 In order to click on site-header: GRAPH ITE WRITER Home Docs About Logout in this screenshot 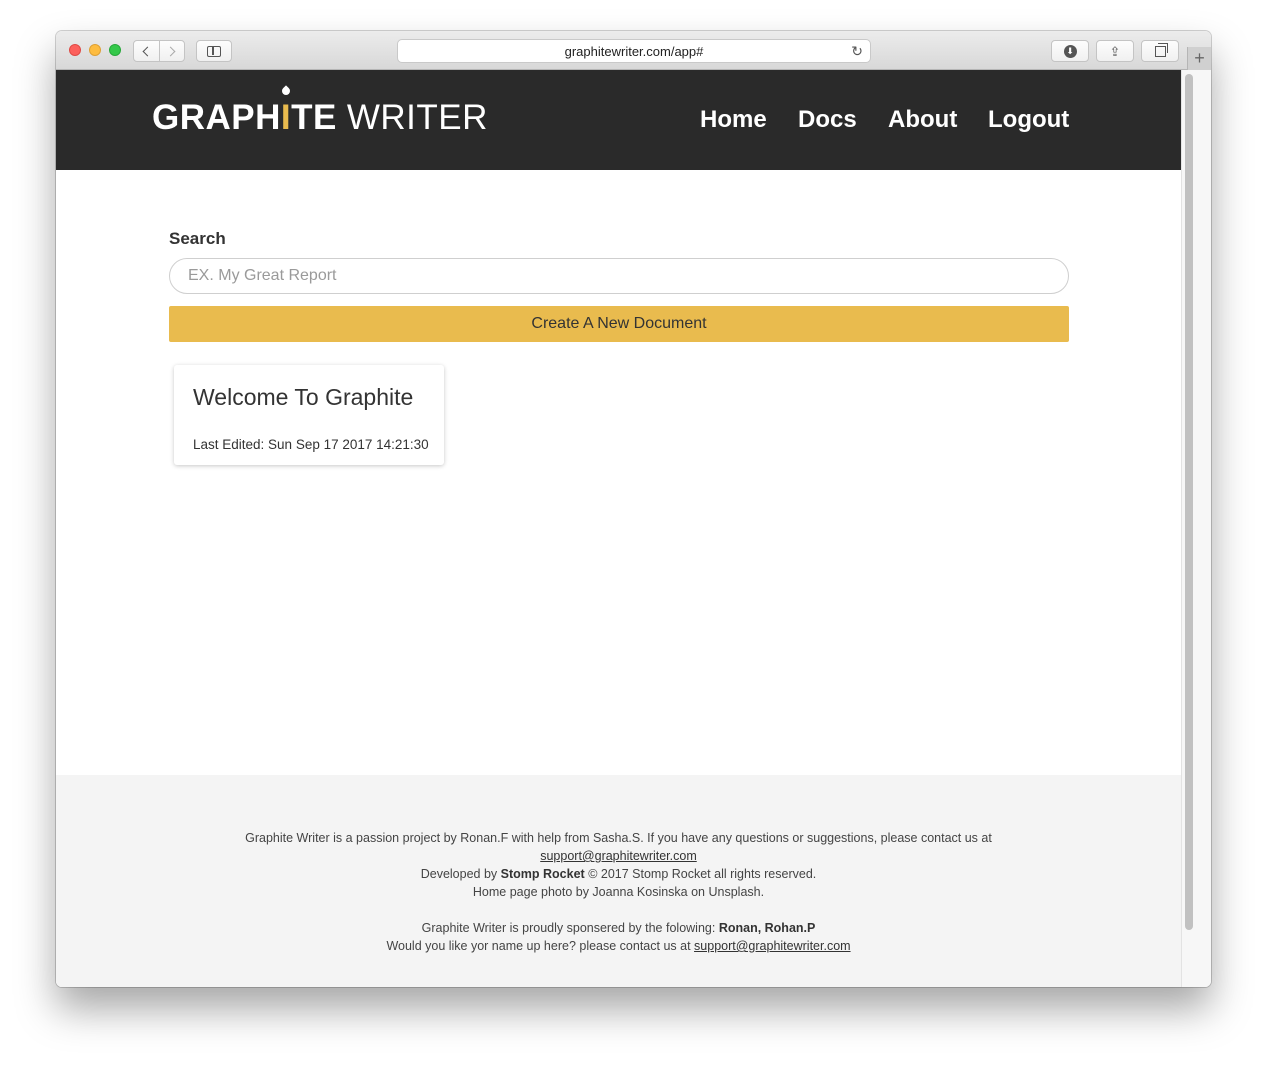, I will do `click(618, 120)`.